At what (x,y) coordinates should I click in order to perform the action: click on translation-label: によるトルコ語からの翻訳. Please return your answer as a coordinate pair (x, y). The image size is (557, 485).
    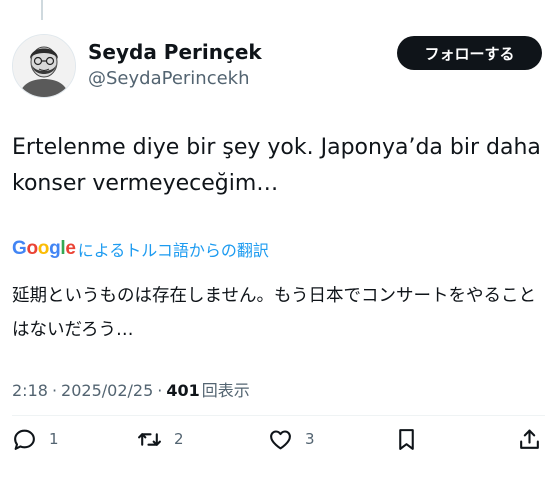
    Looking at the image, I should click on (173, 250).